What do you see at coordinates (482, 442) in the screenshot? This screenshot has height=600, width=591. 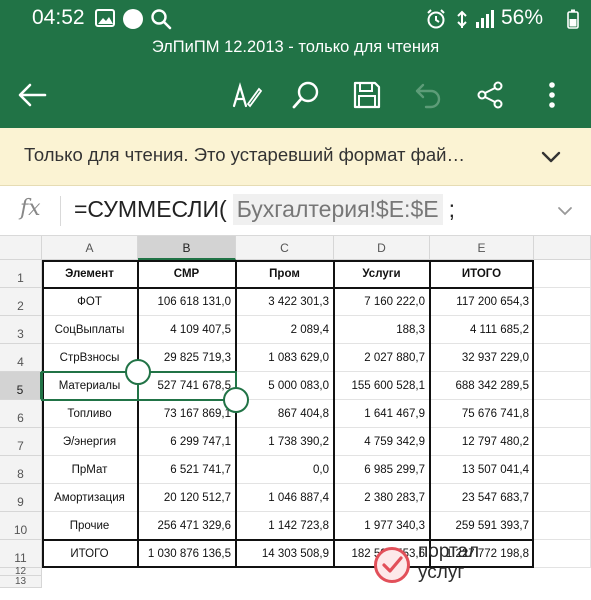 I see `table-cell: 12 797 480,2` at bounding box center [482, 442].